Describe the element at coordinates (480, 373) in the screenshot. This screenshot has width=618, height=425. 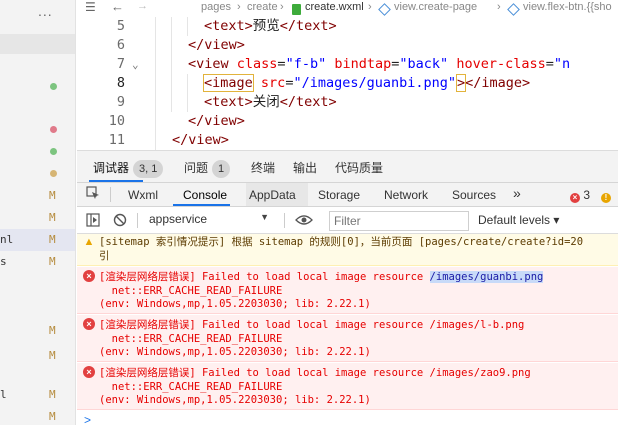
I see `resource-link: /images/zao9.png` at that location.